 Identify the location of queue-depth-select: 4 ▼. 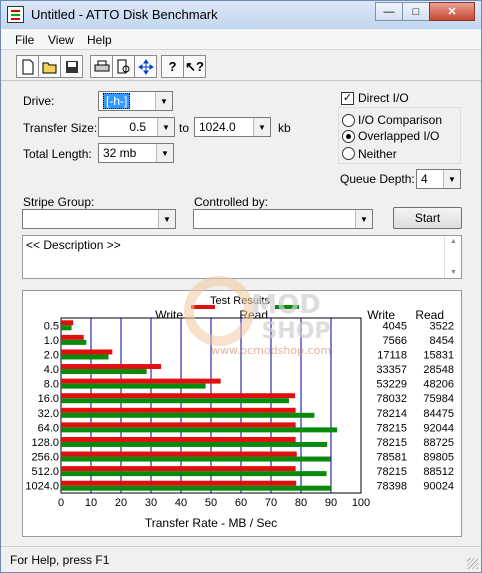
(438, 179).